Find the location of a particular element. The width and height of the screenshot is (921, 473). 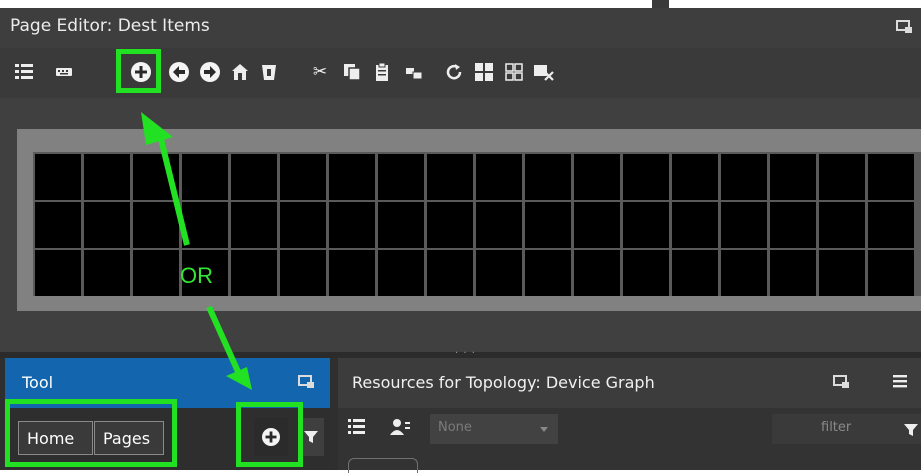

grid-outline-icon is located at coordinates (514, 72).